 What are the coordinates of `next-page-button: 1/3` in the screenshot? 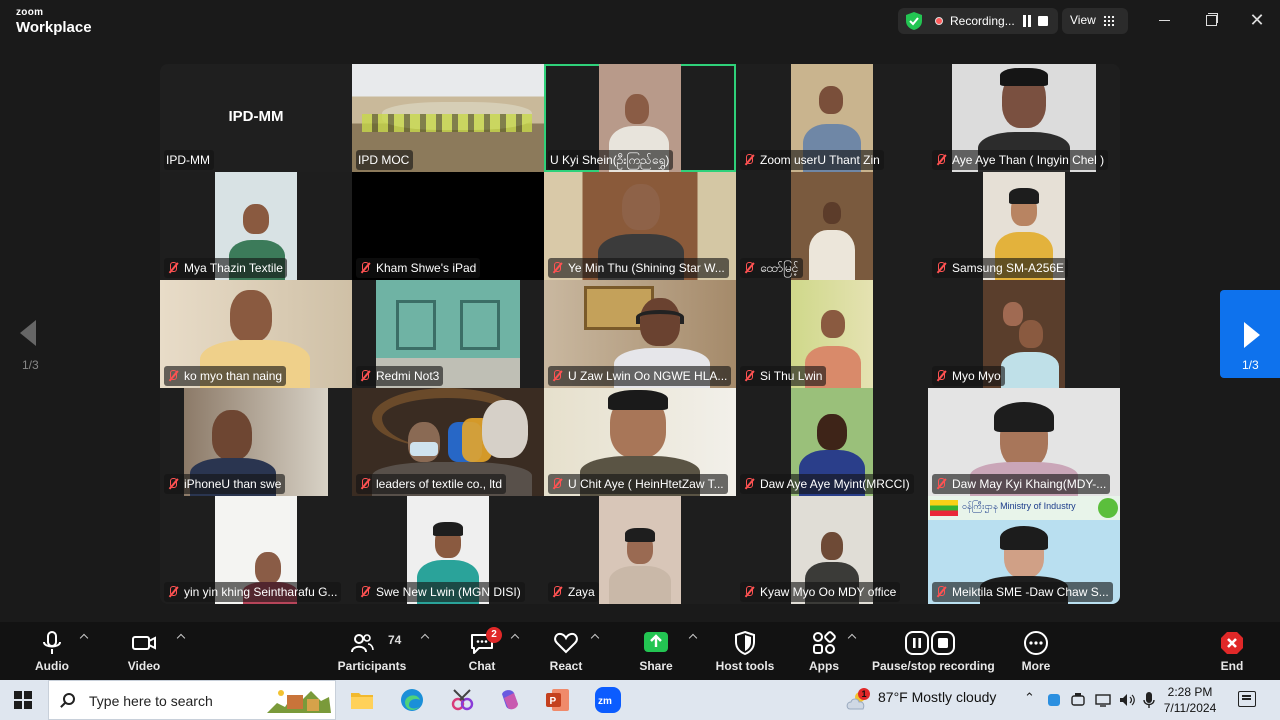 It's located at (1250, 334).